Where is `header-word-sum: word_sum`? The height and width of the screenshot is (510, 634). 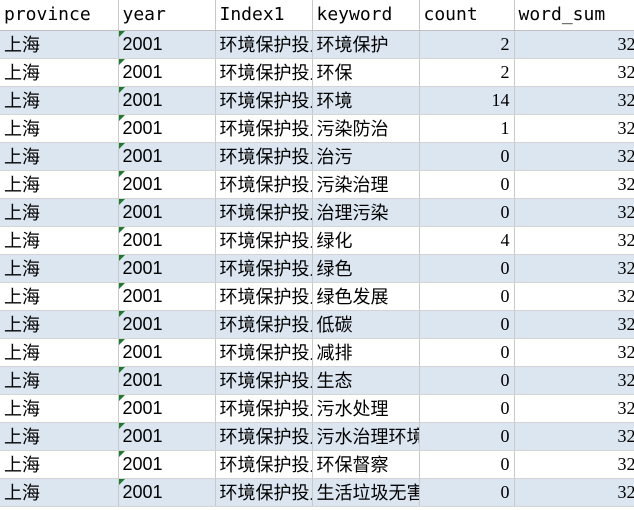
header-word-sum: word_sum is located at coordinates (574, 15).